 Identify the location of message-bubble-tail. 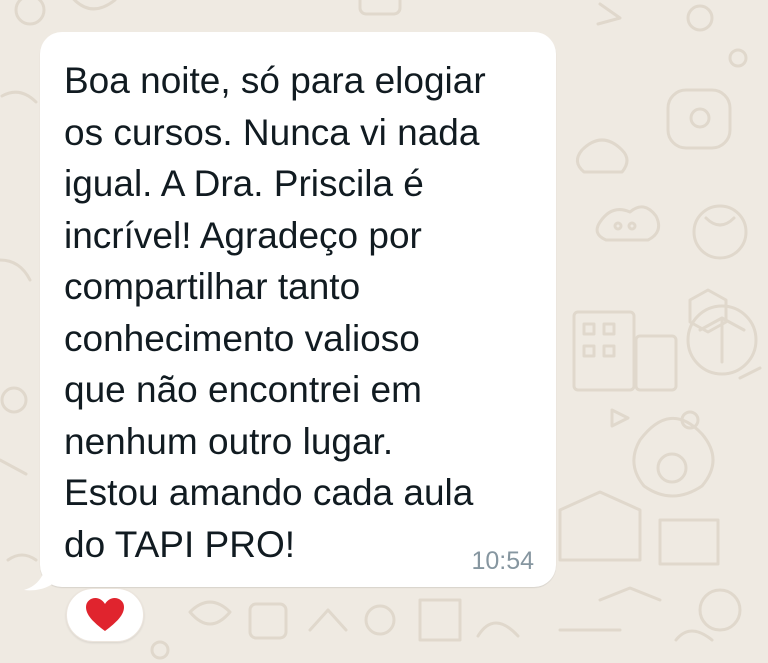
(44, 575).